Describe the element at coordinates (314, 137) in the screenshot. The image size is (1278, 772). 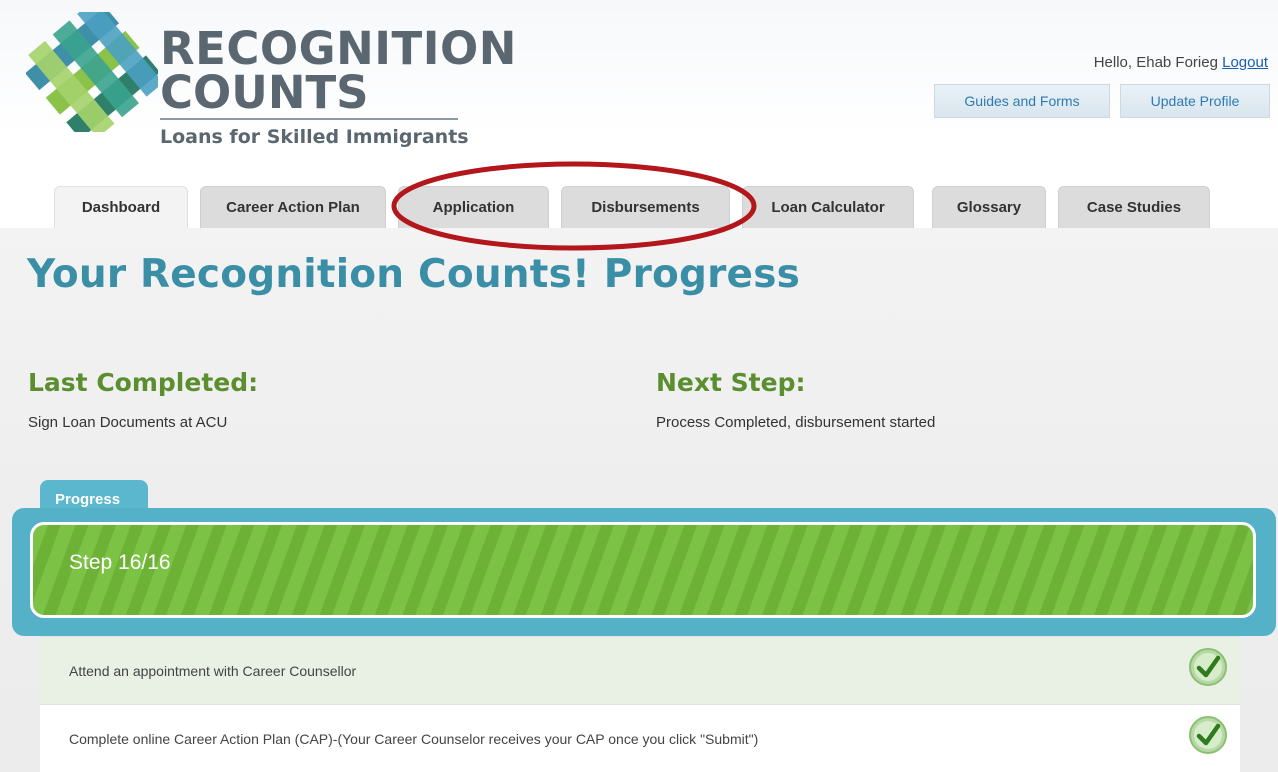
I see `logo-tagline: Loans for Skilled Immigrants` at that location.